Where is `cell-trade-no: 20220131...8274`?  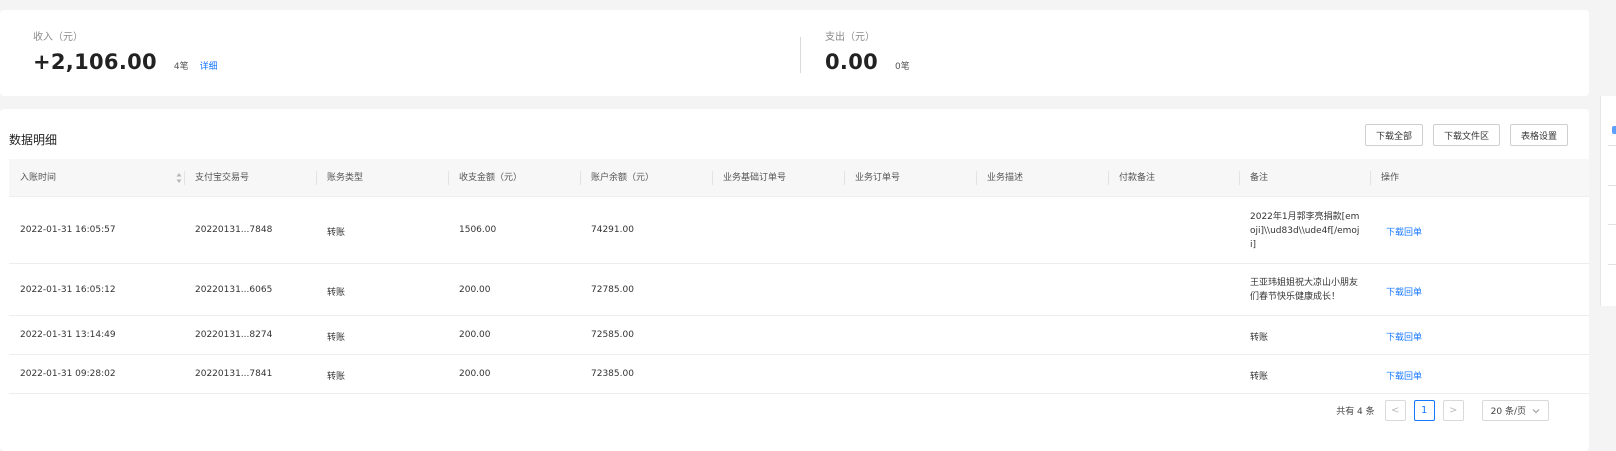 cell-trade-no: 20220131...8274 is located at coordinates (234, 335).